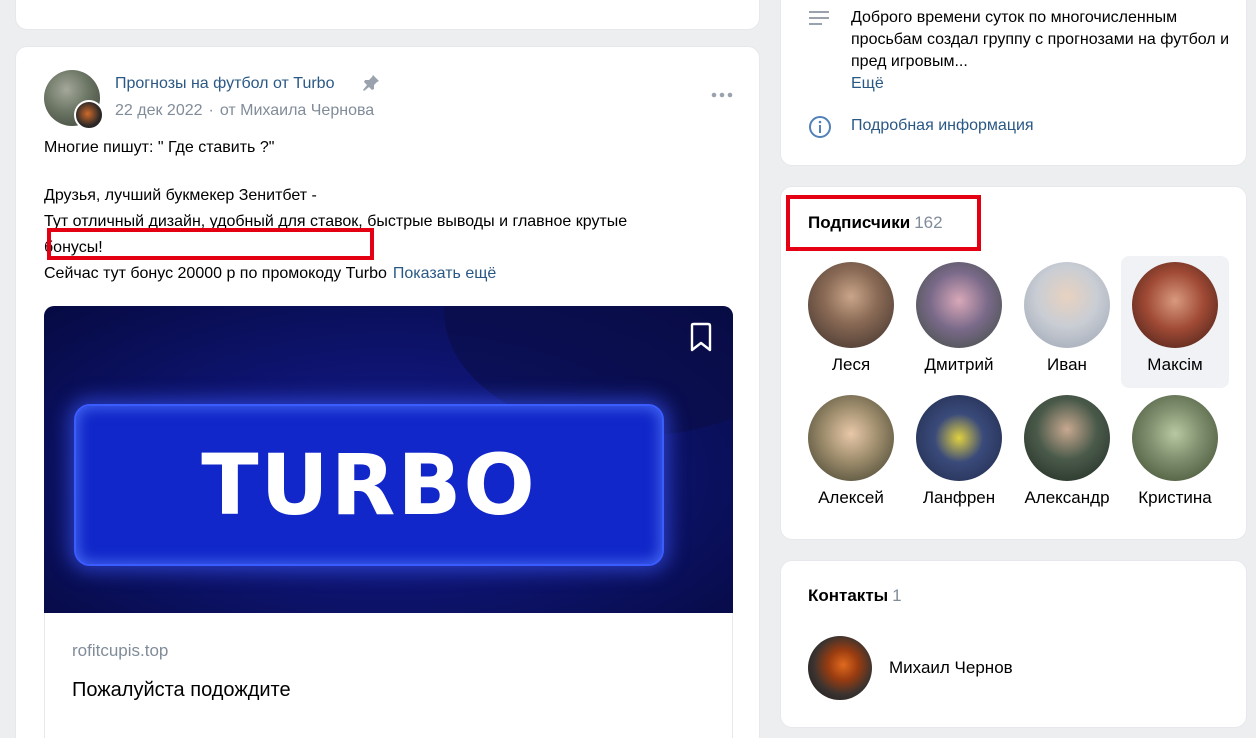 The image size is (1256, 738). I want to click on subscriber-item: Александр, so click(1067, 455).